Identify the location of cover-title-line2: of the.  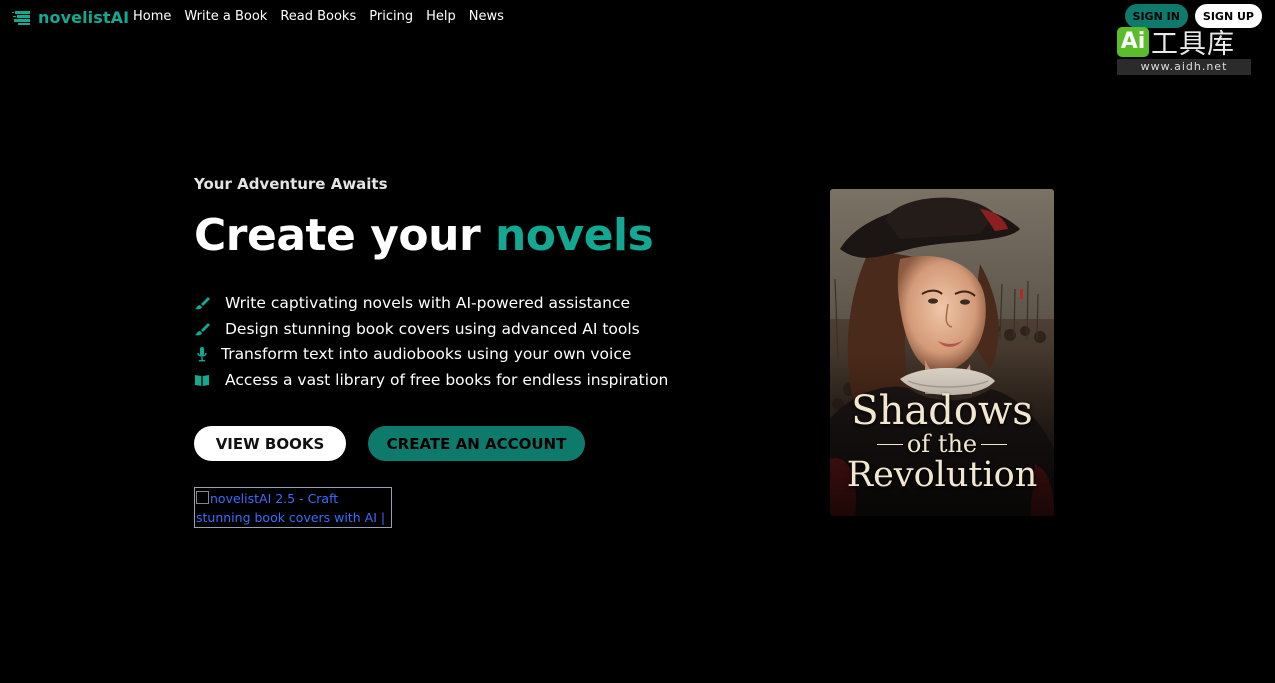
(942, 444).